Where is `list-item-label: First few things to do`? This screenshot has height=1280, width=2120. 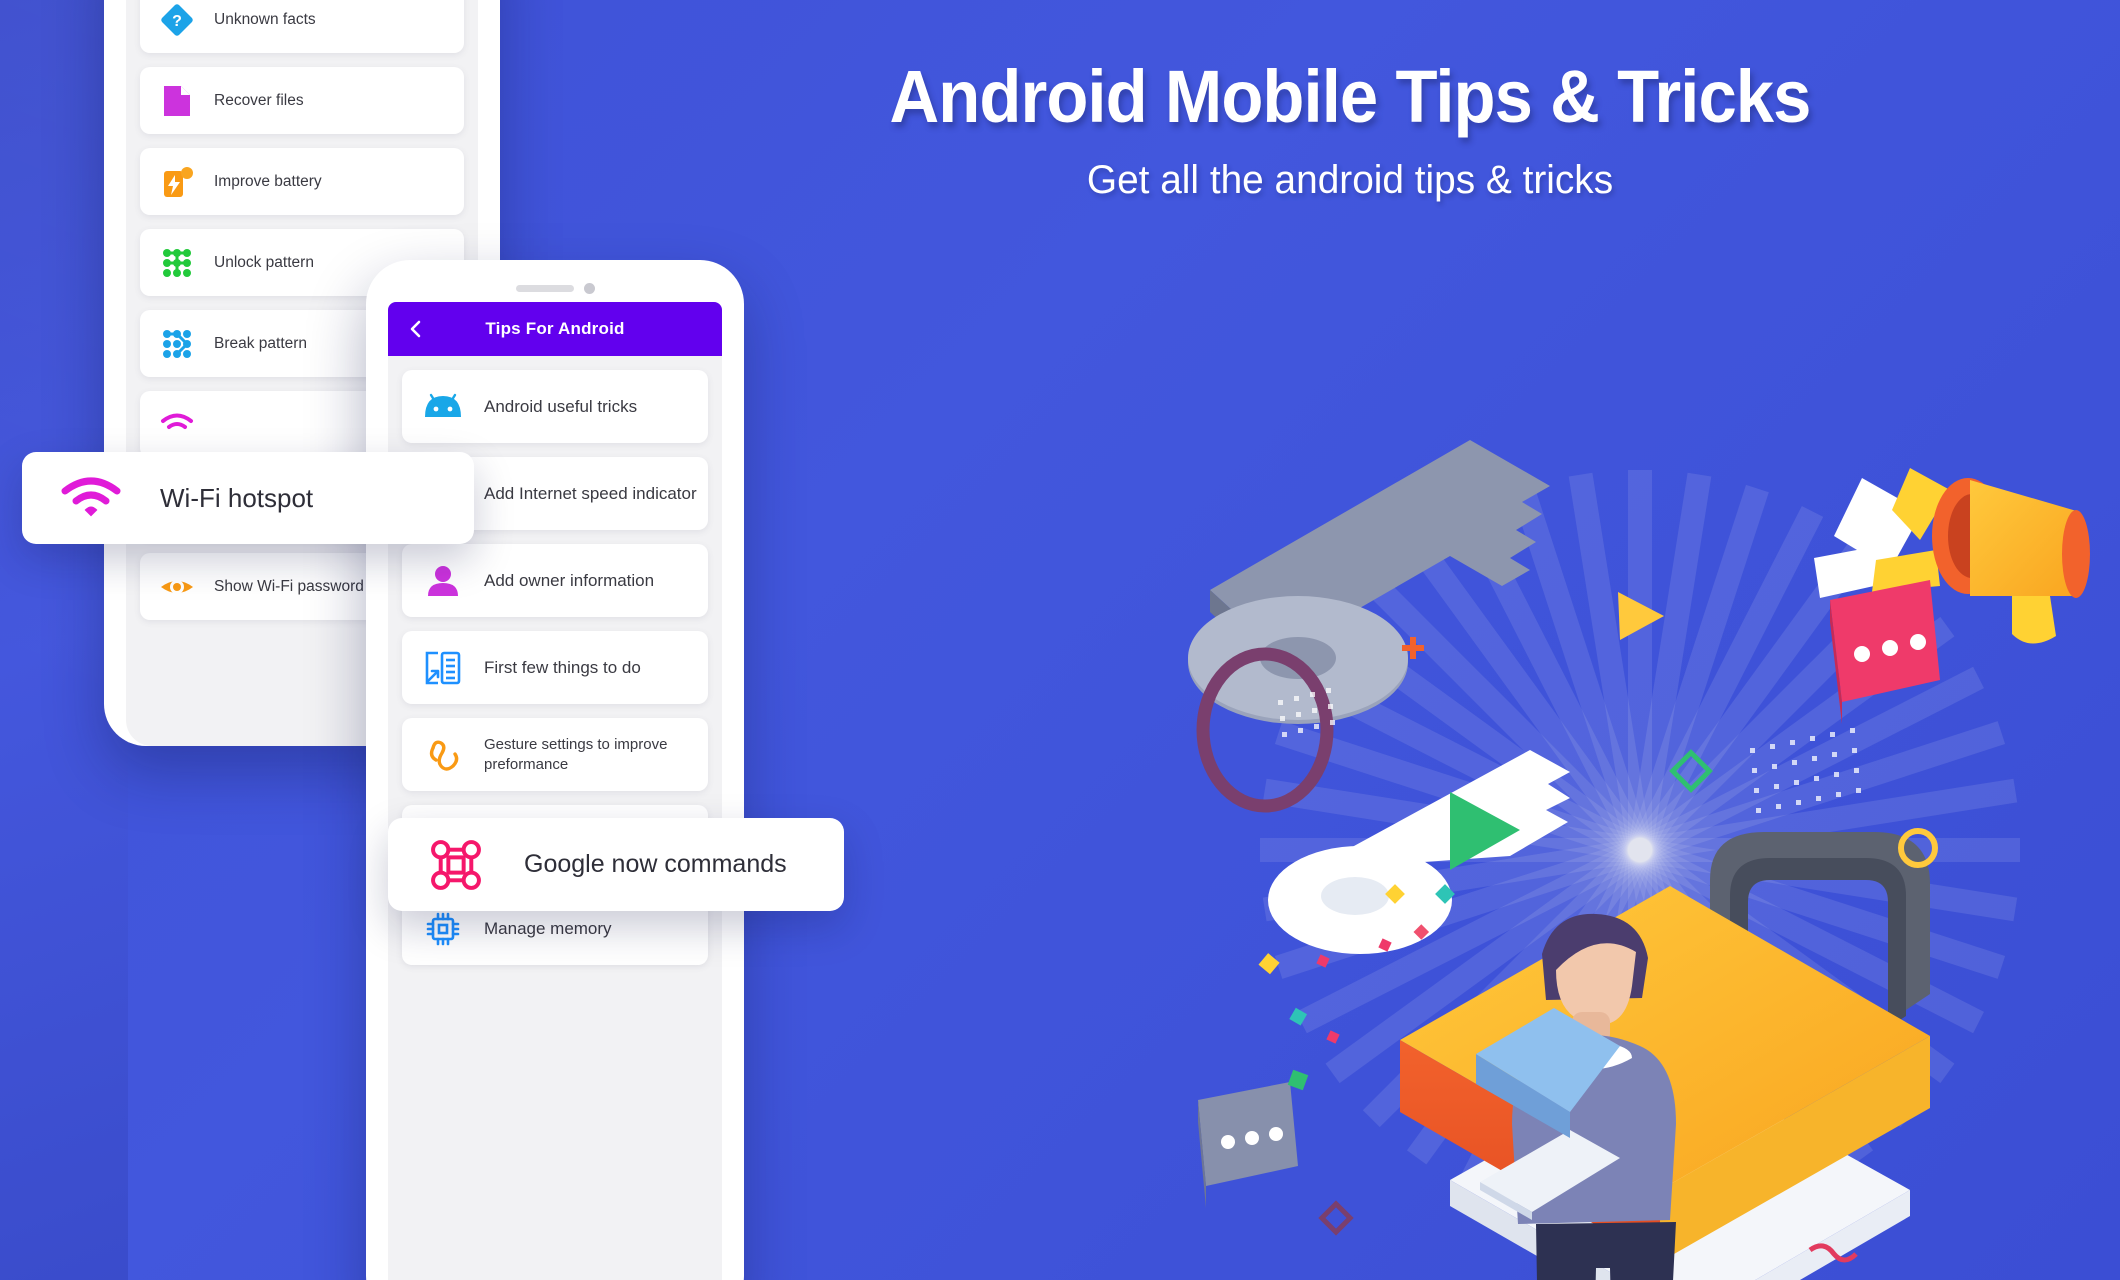
list-item-label: First few things to do is located at coordinates (562, 667).